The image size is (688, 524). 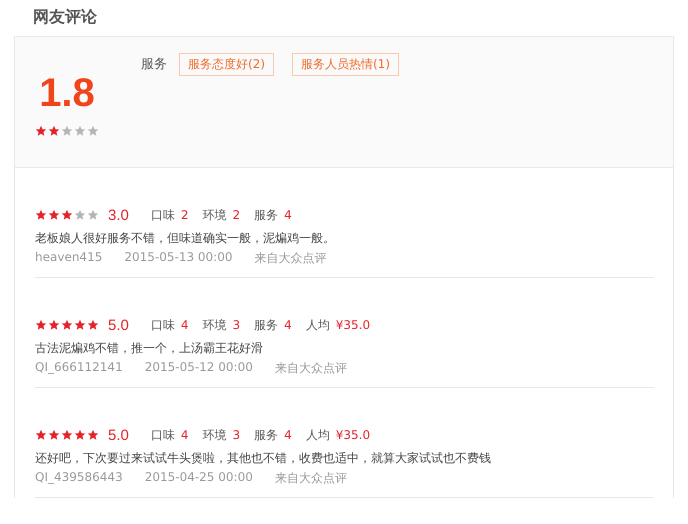 What do you see at coordinates (178, 258) in the screenshot?
I see `review-date: 2015-05-13 00:00` at bounding box center [178, 258].